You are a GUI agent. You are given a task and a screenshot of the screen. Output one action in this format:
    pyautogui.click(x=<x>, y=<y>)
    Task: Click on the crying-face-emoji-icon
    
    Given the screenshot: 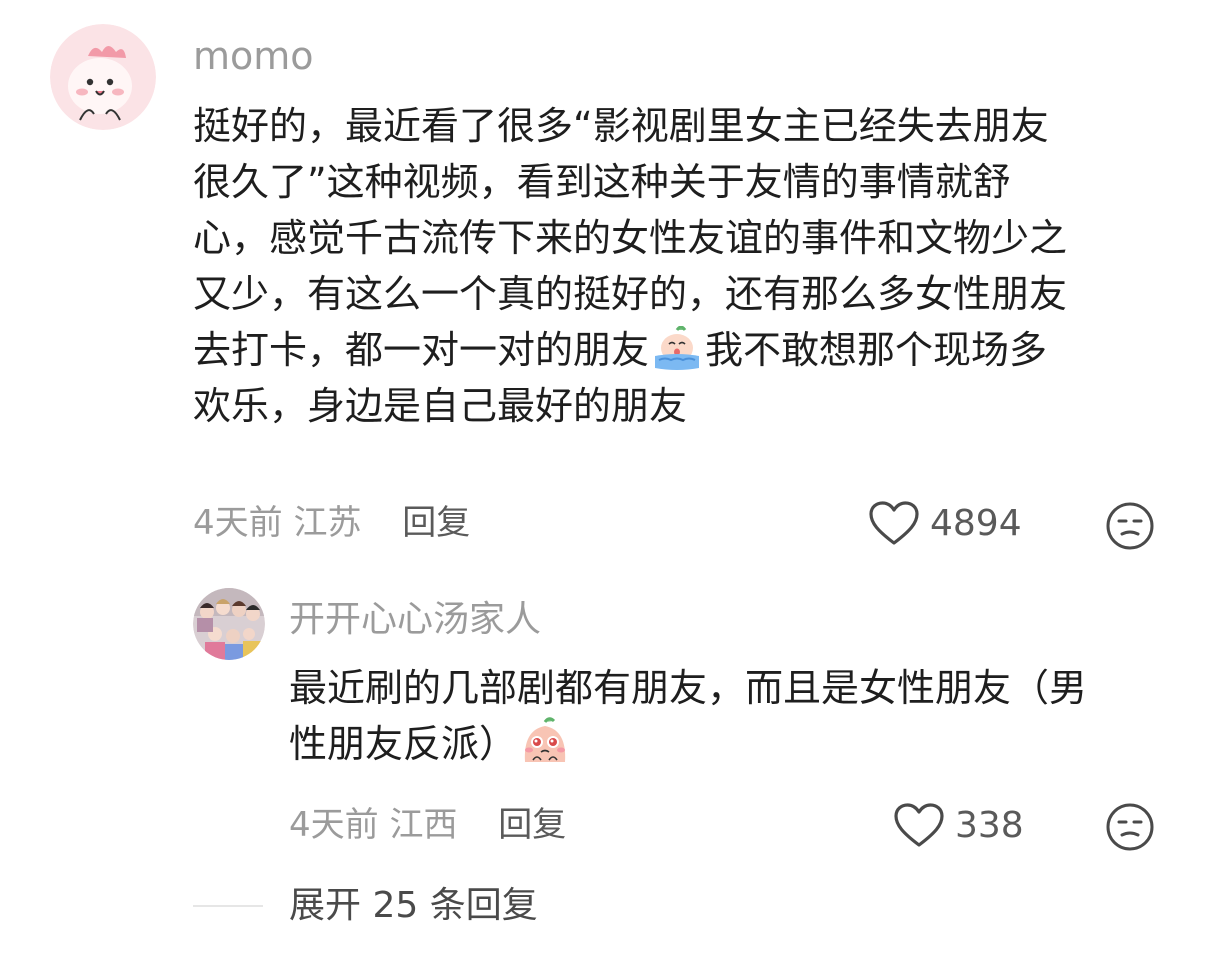 What is the action you would take?
    pyautogui.click(x=677, y=349)
    